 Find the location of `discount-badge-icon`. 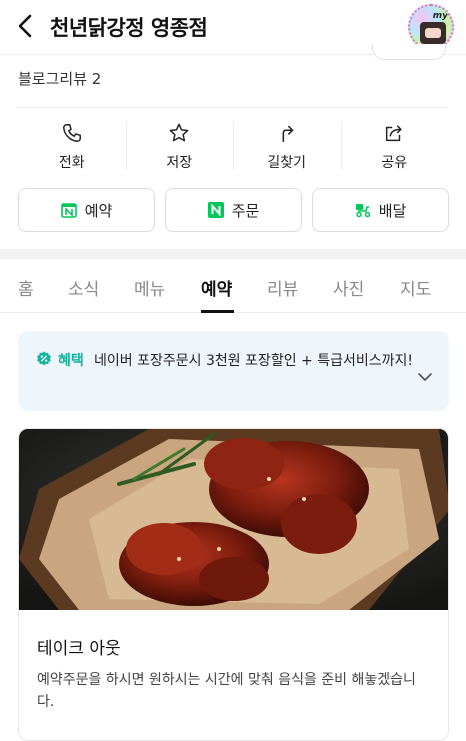

discount-badge-icon is located at coordinates (44, 358).